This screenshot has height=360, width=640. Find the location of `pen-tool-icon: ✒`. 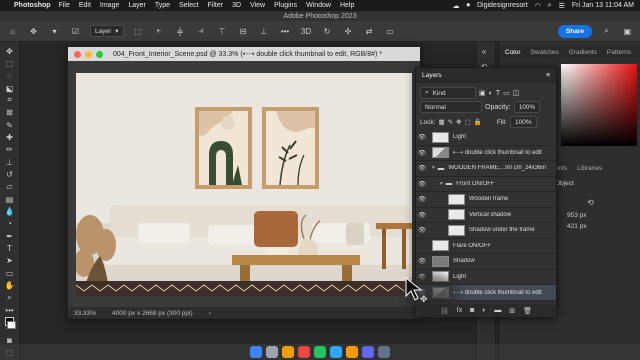

pen-tool-icon: ✒ is located at coordinates (10, 236).